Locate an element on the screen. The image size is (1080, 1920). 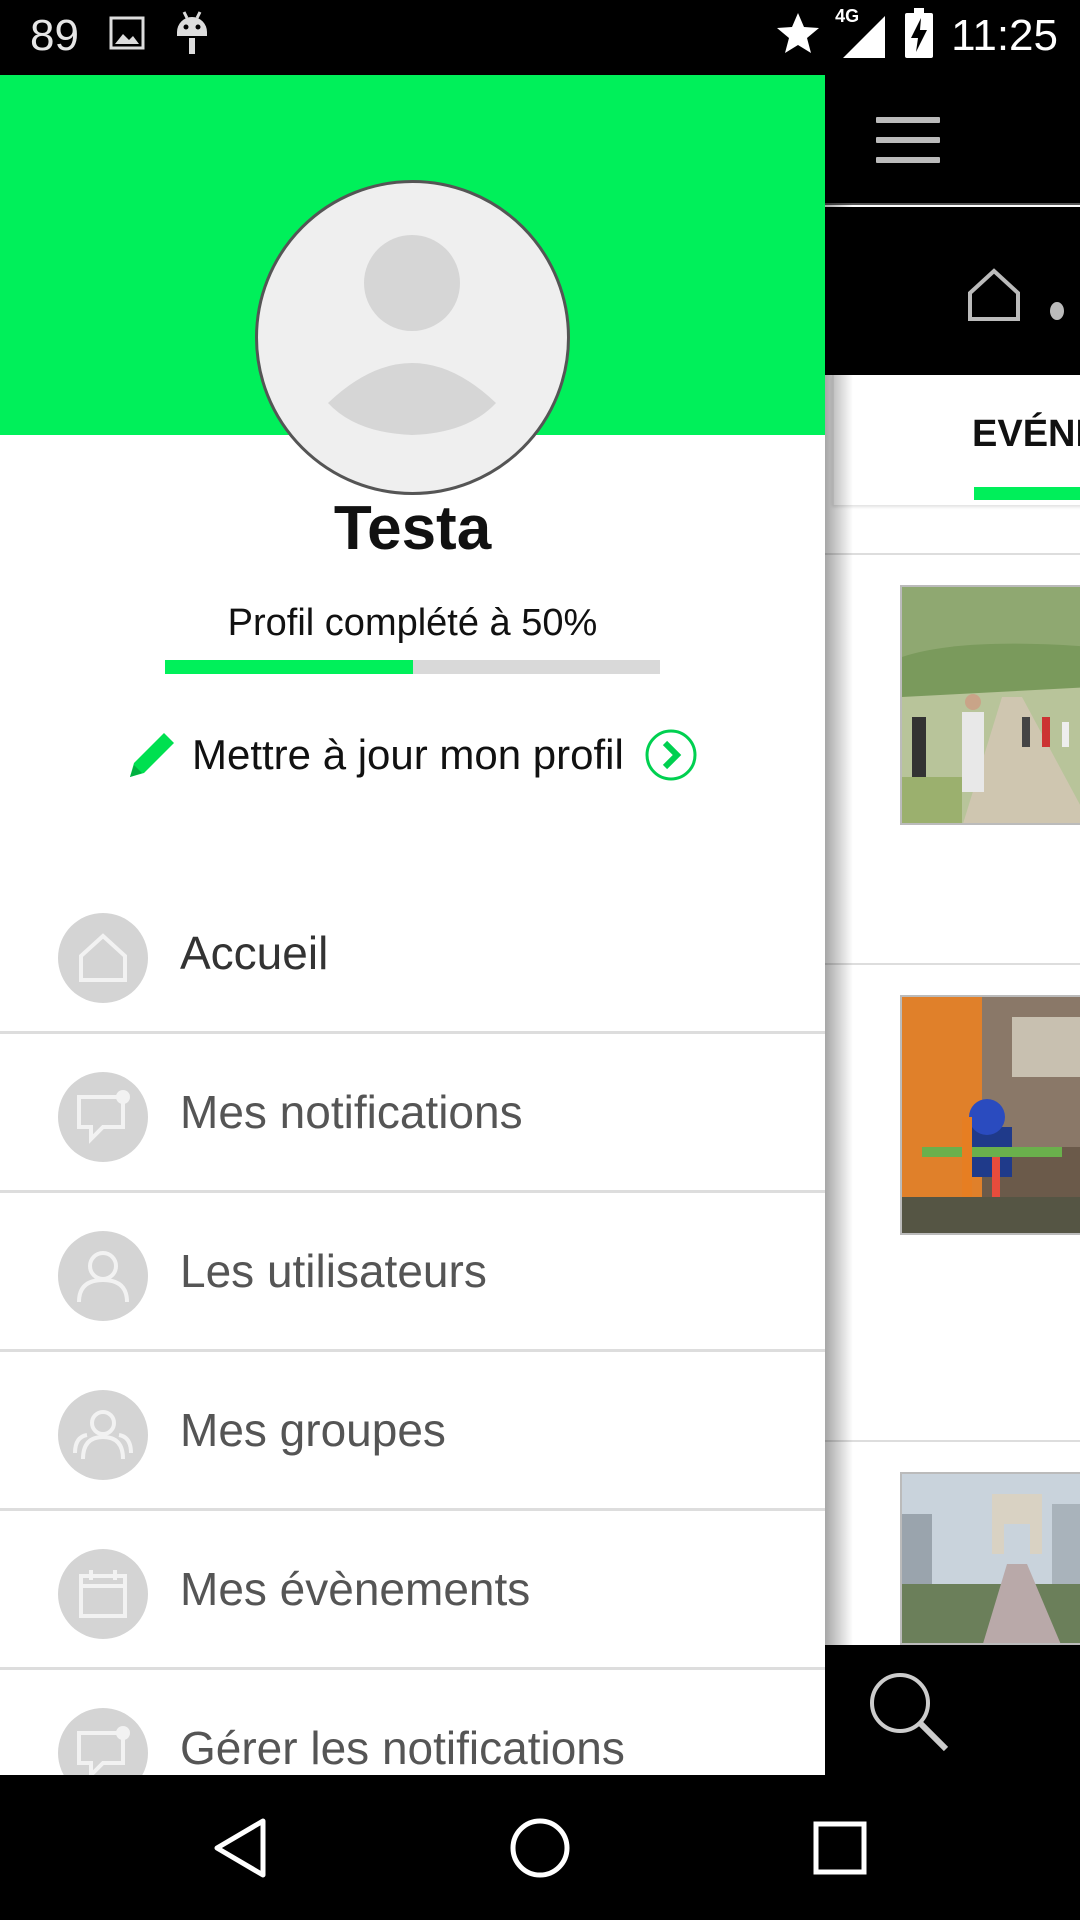
group-icon is located at coordinates (103, 1435).